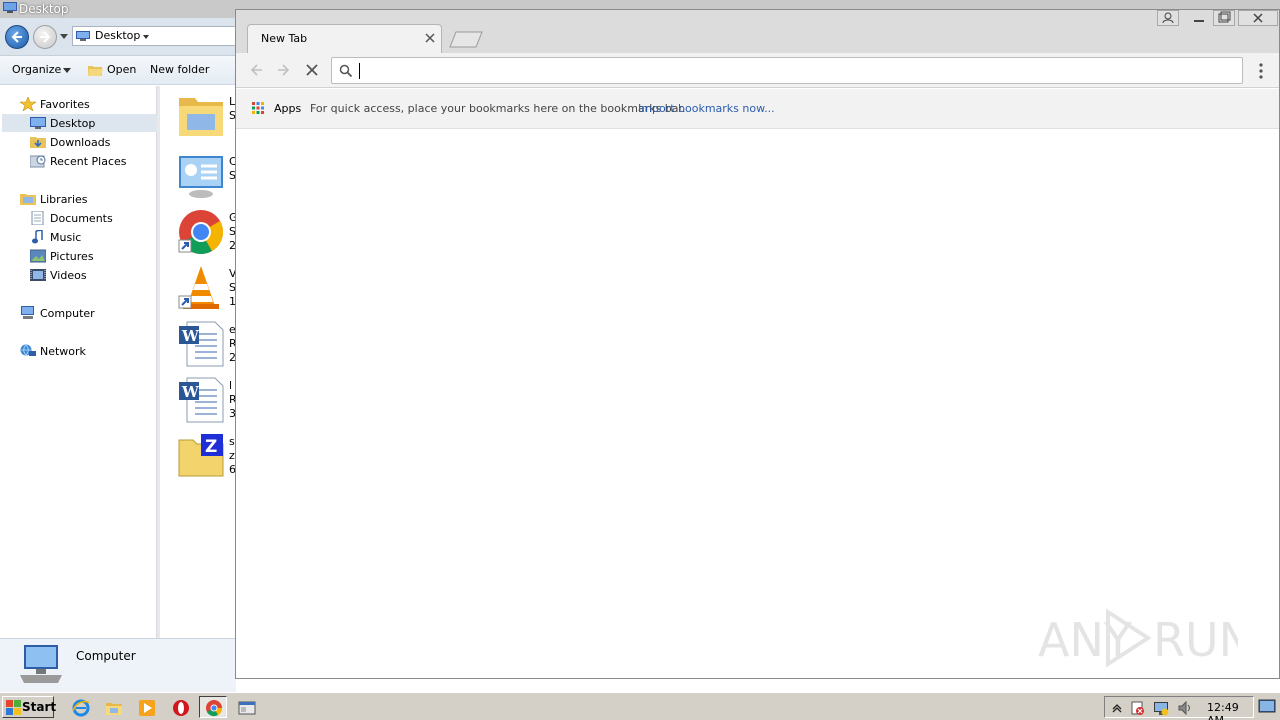 The image size is (1280, 720). Describe the element at coordinates (201, 400) in the screenshot. I see `word-doc-icon: W` at that location.